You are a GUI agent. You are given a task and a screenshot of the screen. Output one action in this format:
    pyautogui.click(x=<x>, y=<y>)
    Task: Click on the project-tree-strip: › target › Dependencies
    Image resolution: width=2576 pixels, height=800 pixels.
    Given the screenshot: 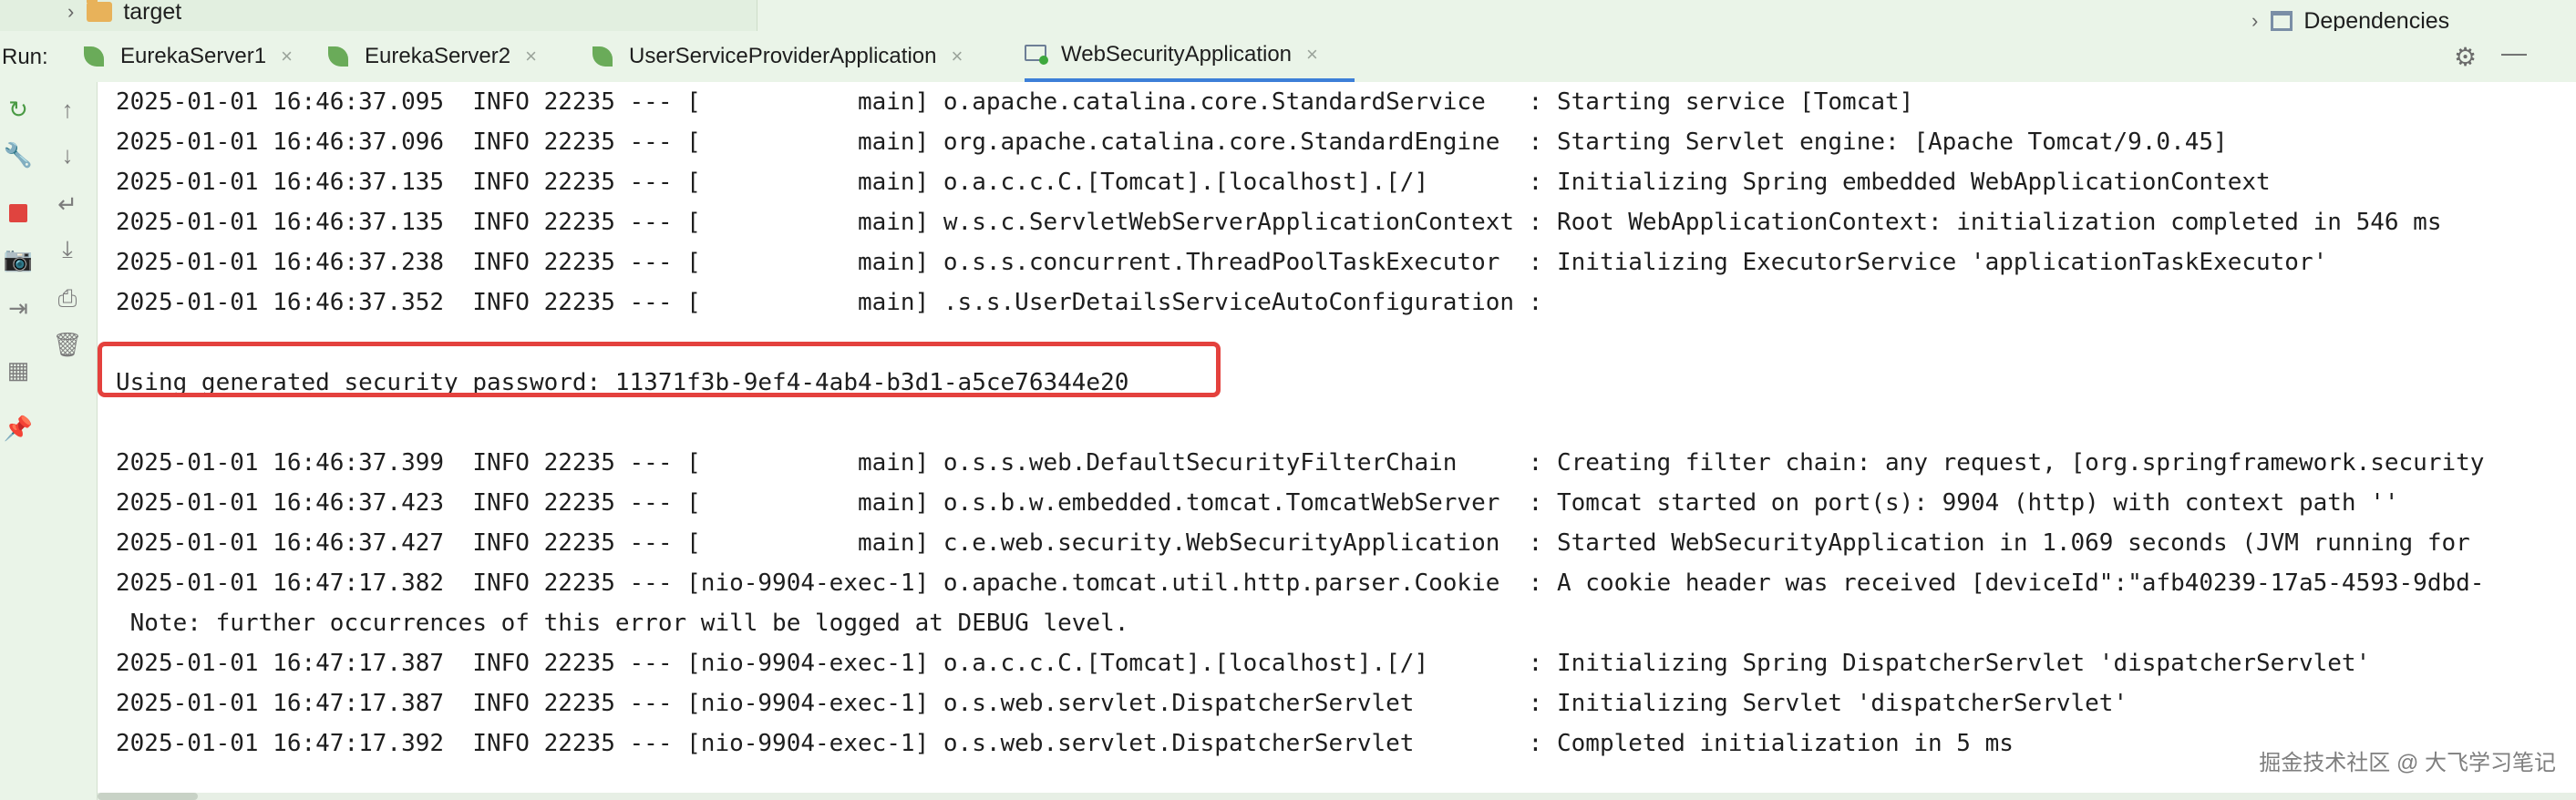 What is the action you would take?
    pyautogui.click(x=1288, y=17)
    